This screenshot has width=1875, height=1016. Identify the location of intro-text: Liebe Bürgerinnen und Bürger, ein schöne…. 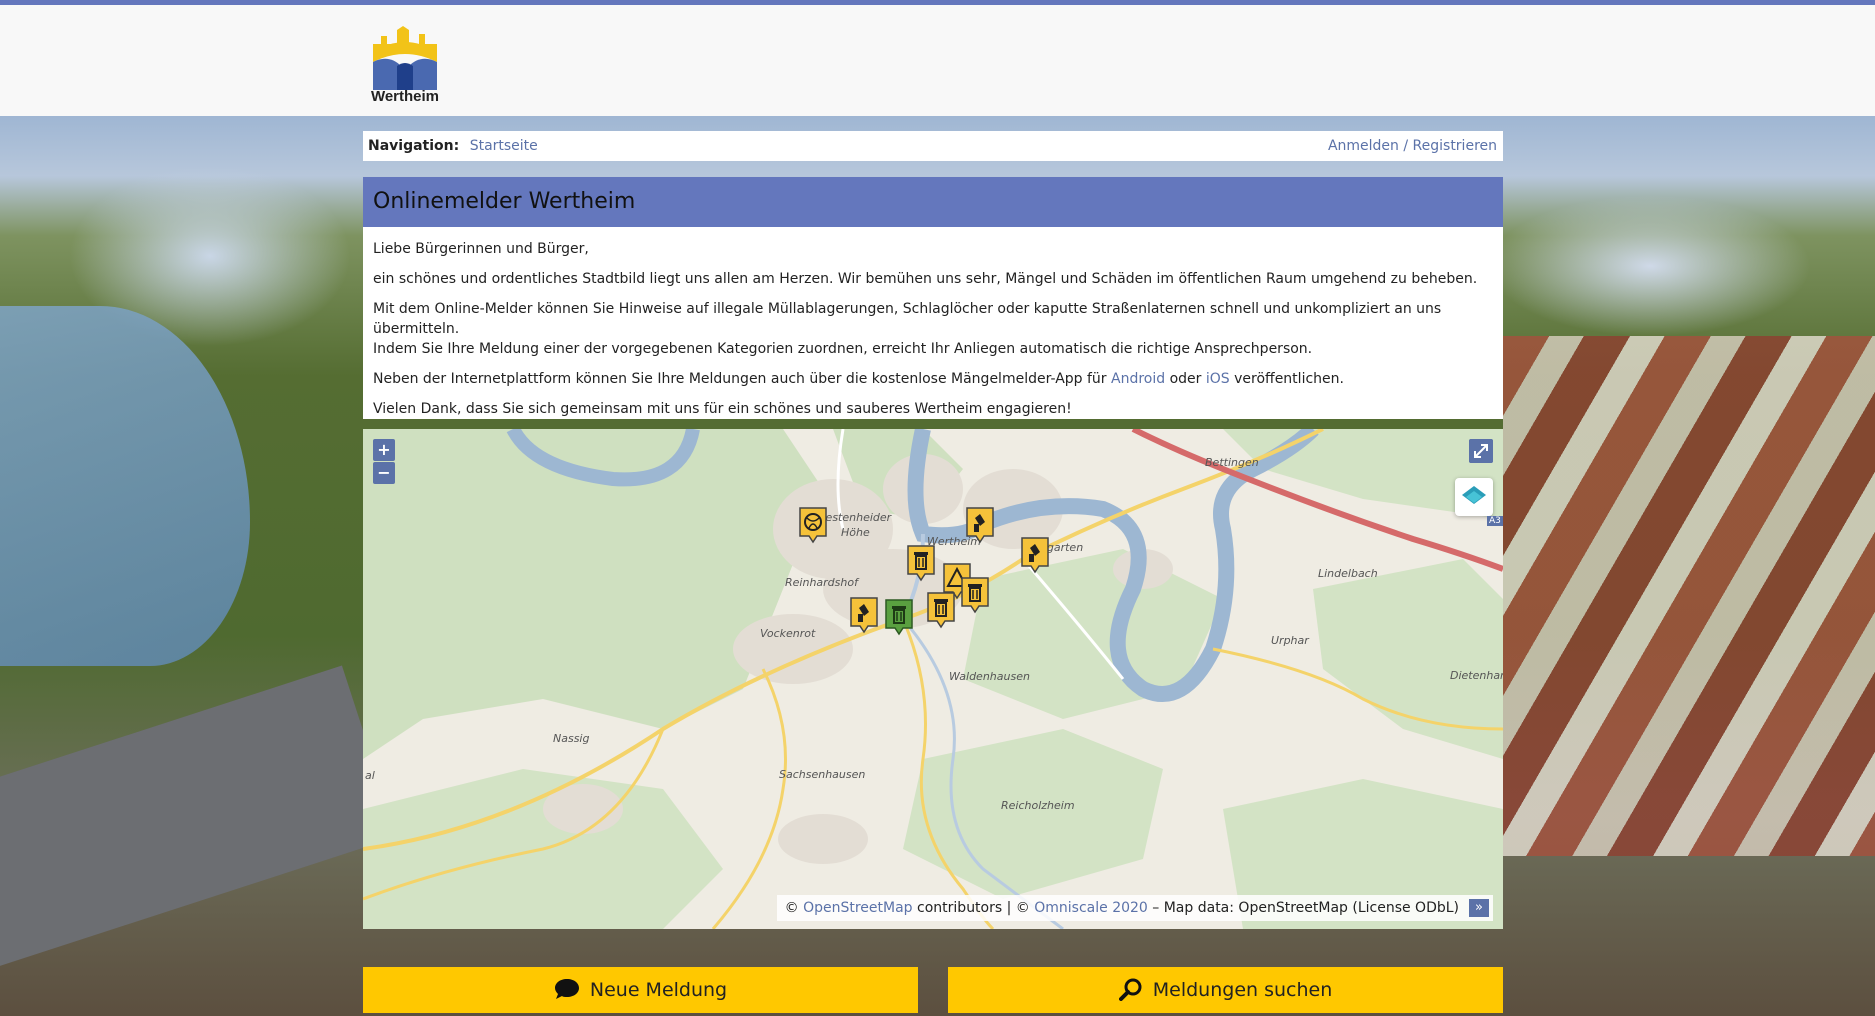
(933, 323).